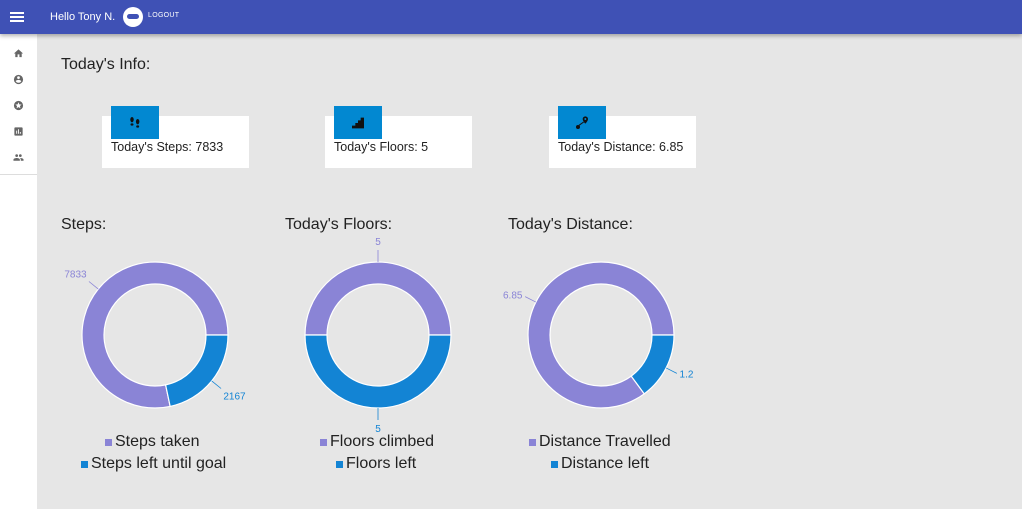 Image resolution: width=1022 pixels, height=509 pixels. What do you see at coordinates (106, 64) in the screenshot?
I see `page-title: Today's Info:` at bounding box center [106, 64].